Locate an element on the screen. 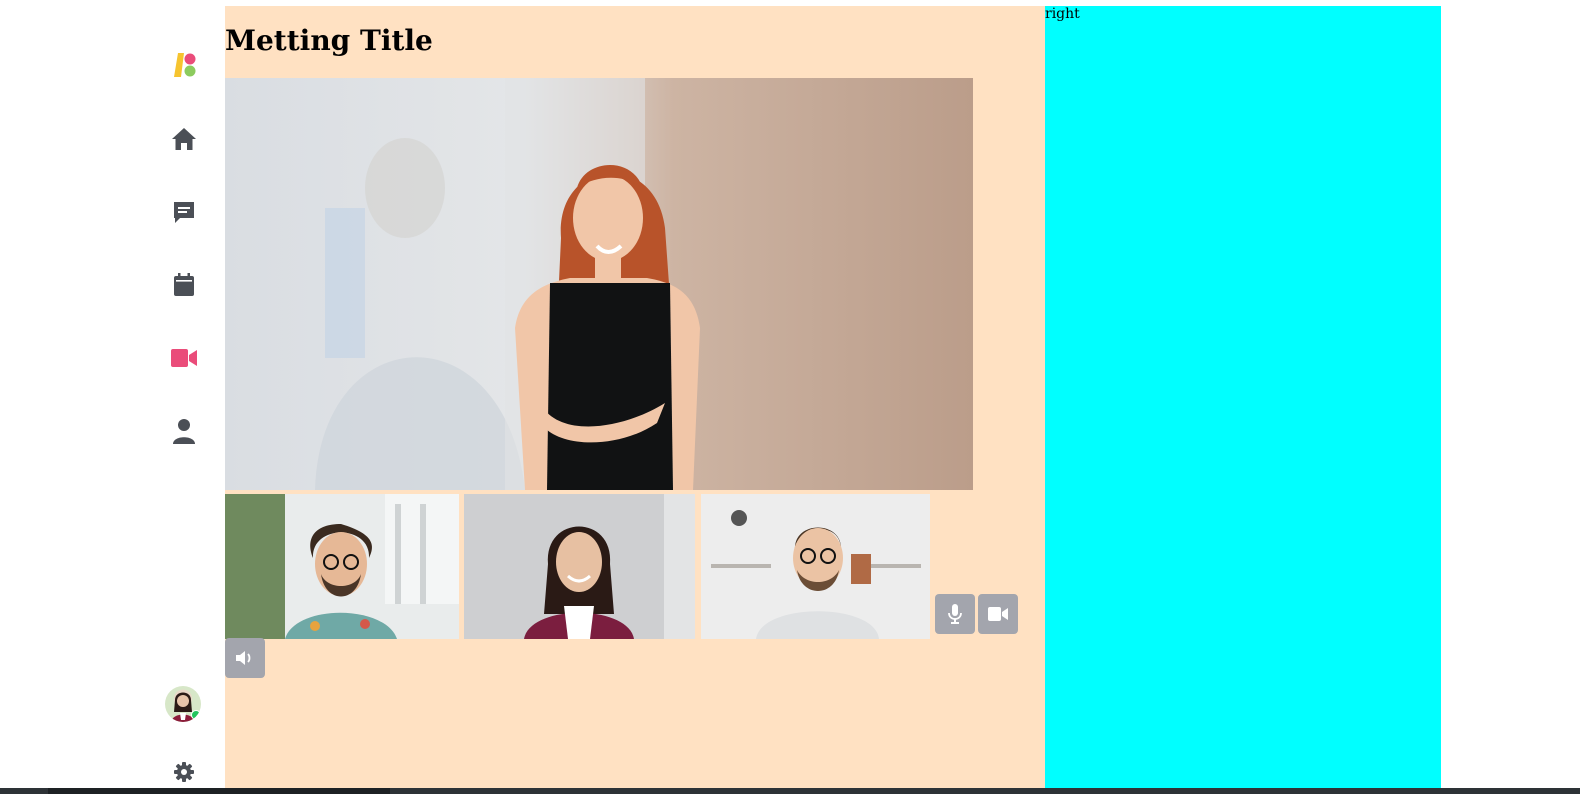  speaker-icon is located at coordinates (243, 658).